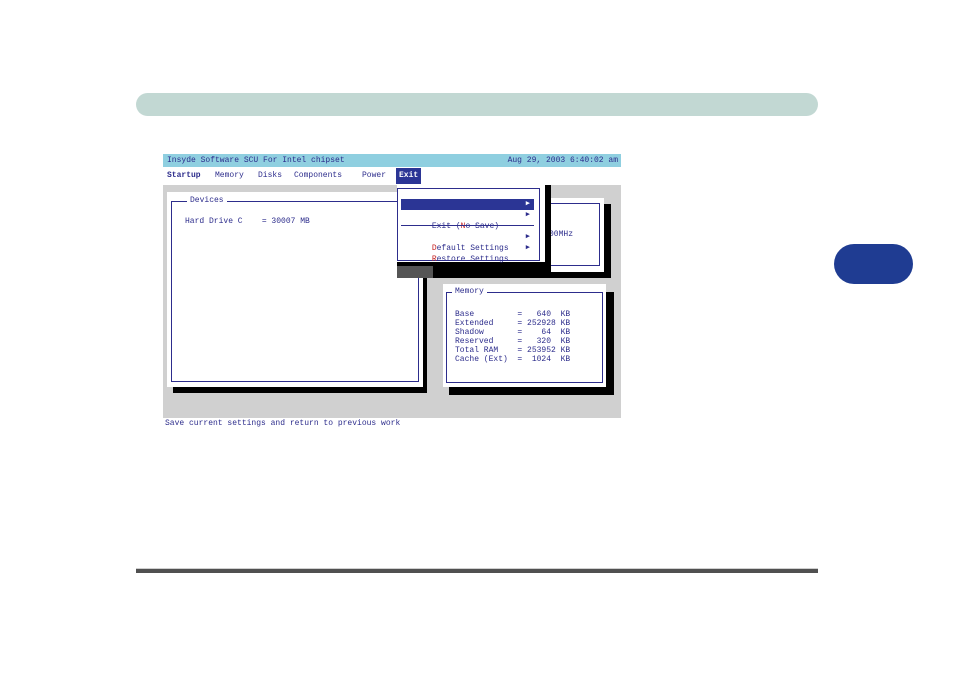 The width and height of the screenshot is (954, 673). Describe the element at coordinates (467, 225) in the screenshot. I see `exit-menu-separator` at that location.